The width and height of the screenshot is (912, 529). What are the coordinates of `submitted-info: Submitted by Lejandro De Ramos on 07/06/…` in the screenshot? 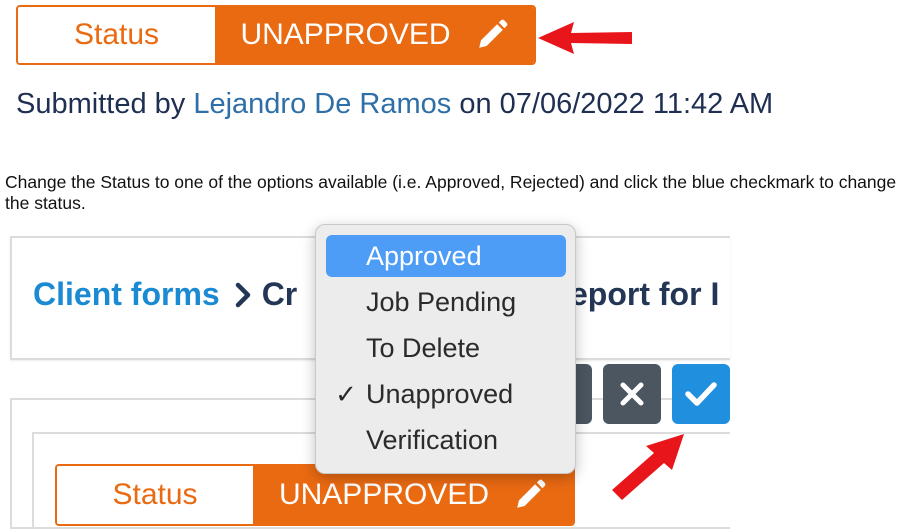 It's located at (394, 104).